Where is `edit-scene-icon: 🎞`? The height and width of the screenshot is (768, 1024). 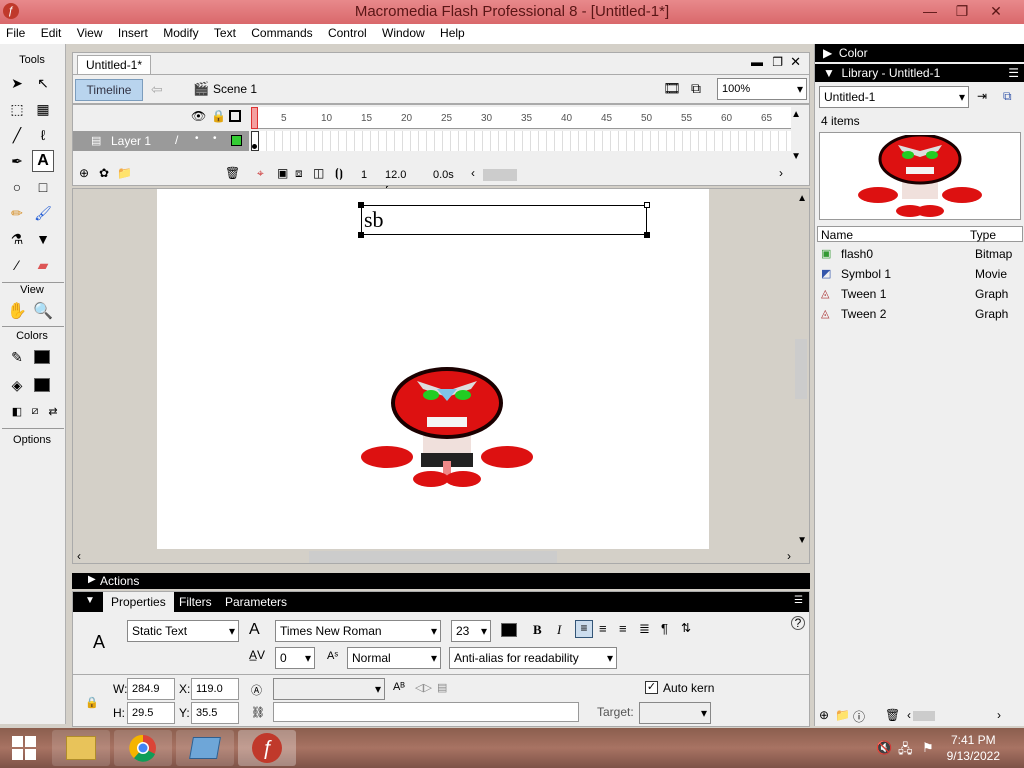
edit-scene-icon: 🎞 is located at coordinates (672, 88).